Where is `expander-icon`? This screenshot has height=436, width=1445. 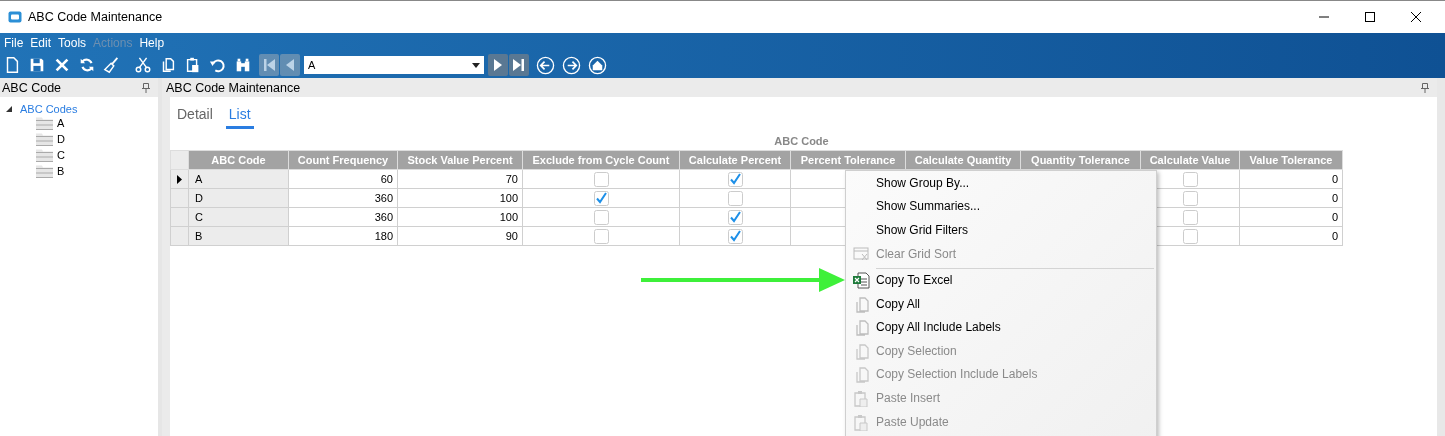 expander-icon is located at coordinates (9, 109).